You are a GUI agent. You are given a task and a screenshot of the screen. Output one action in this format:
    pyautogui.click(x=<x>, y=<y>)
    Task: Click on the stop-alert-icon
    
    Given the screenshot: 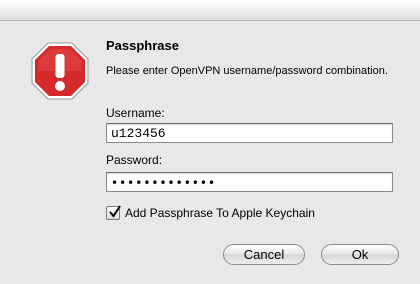 What is the action you would take?
    pyautogui.click(x=60, y=71)
    